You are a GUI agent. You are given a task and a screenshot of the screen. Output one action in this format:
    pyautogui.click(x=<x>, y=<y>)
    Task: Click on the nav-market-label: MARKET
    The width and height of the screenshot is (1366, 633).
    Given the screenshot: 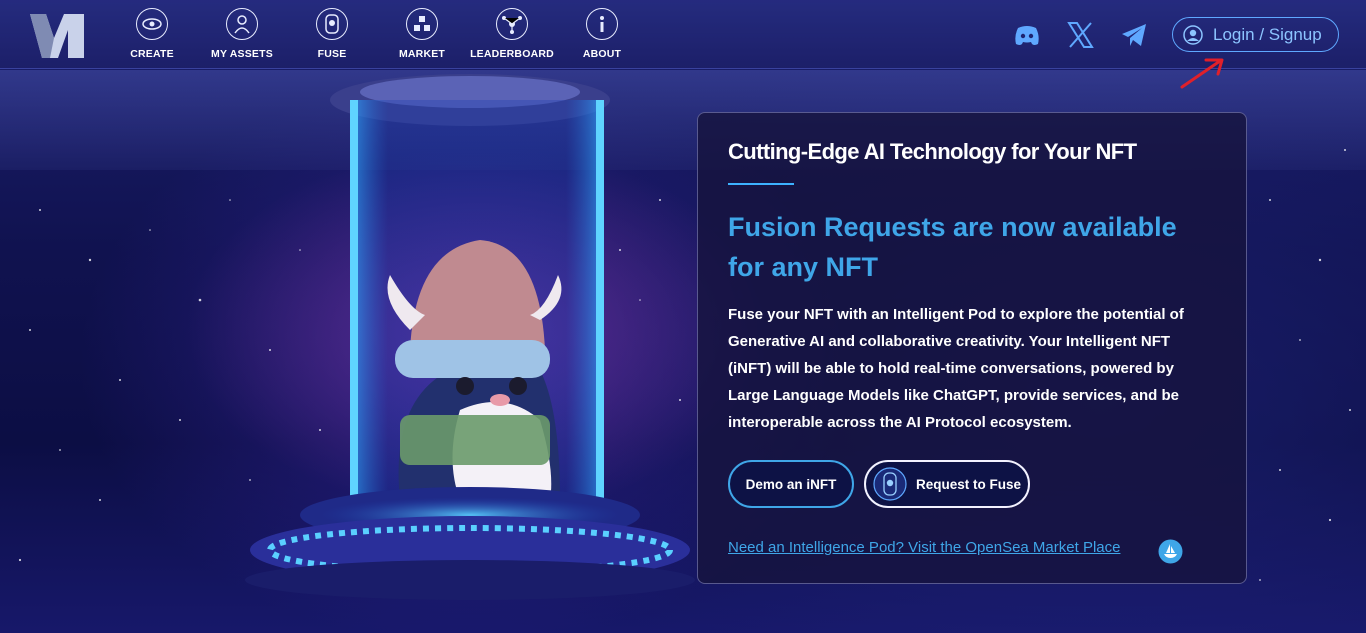 What is the action you would take?
    pyautogui.click(x=422, y=54)
    